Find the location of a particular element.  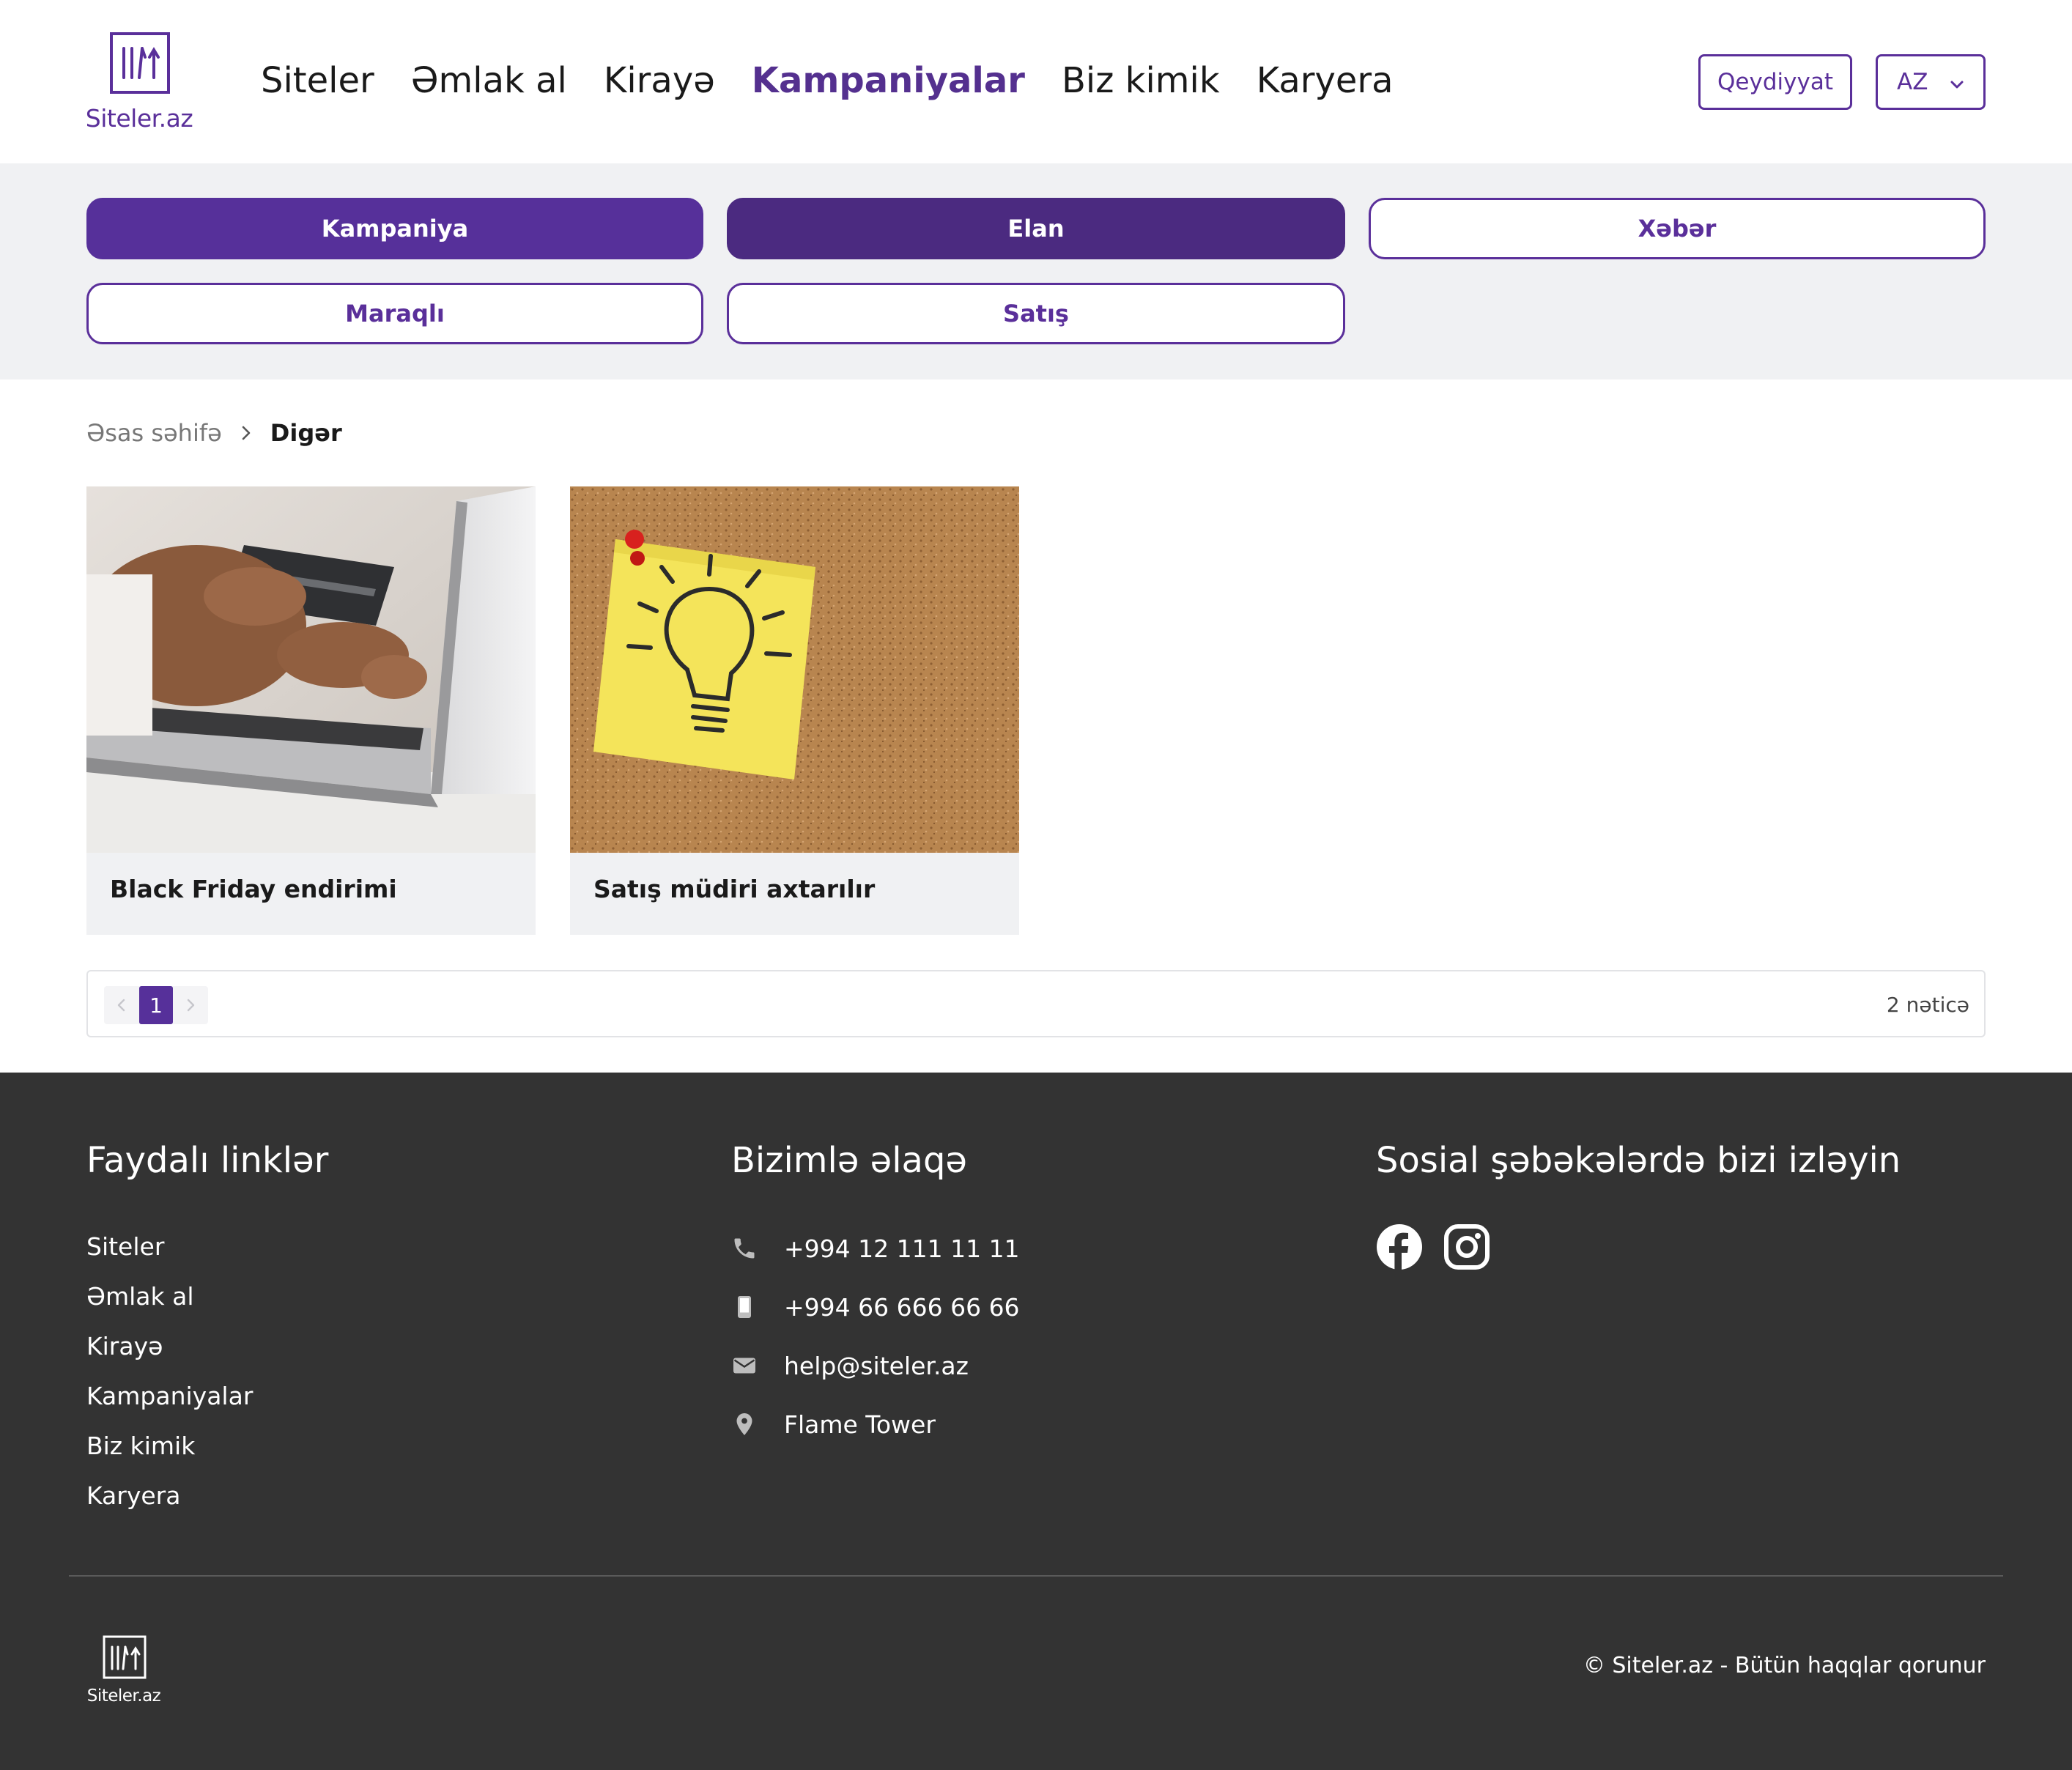

next-page-button is located at coordinates (190, 1005).